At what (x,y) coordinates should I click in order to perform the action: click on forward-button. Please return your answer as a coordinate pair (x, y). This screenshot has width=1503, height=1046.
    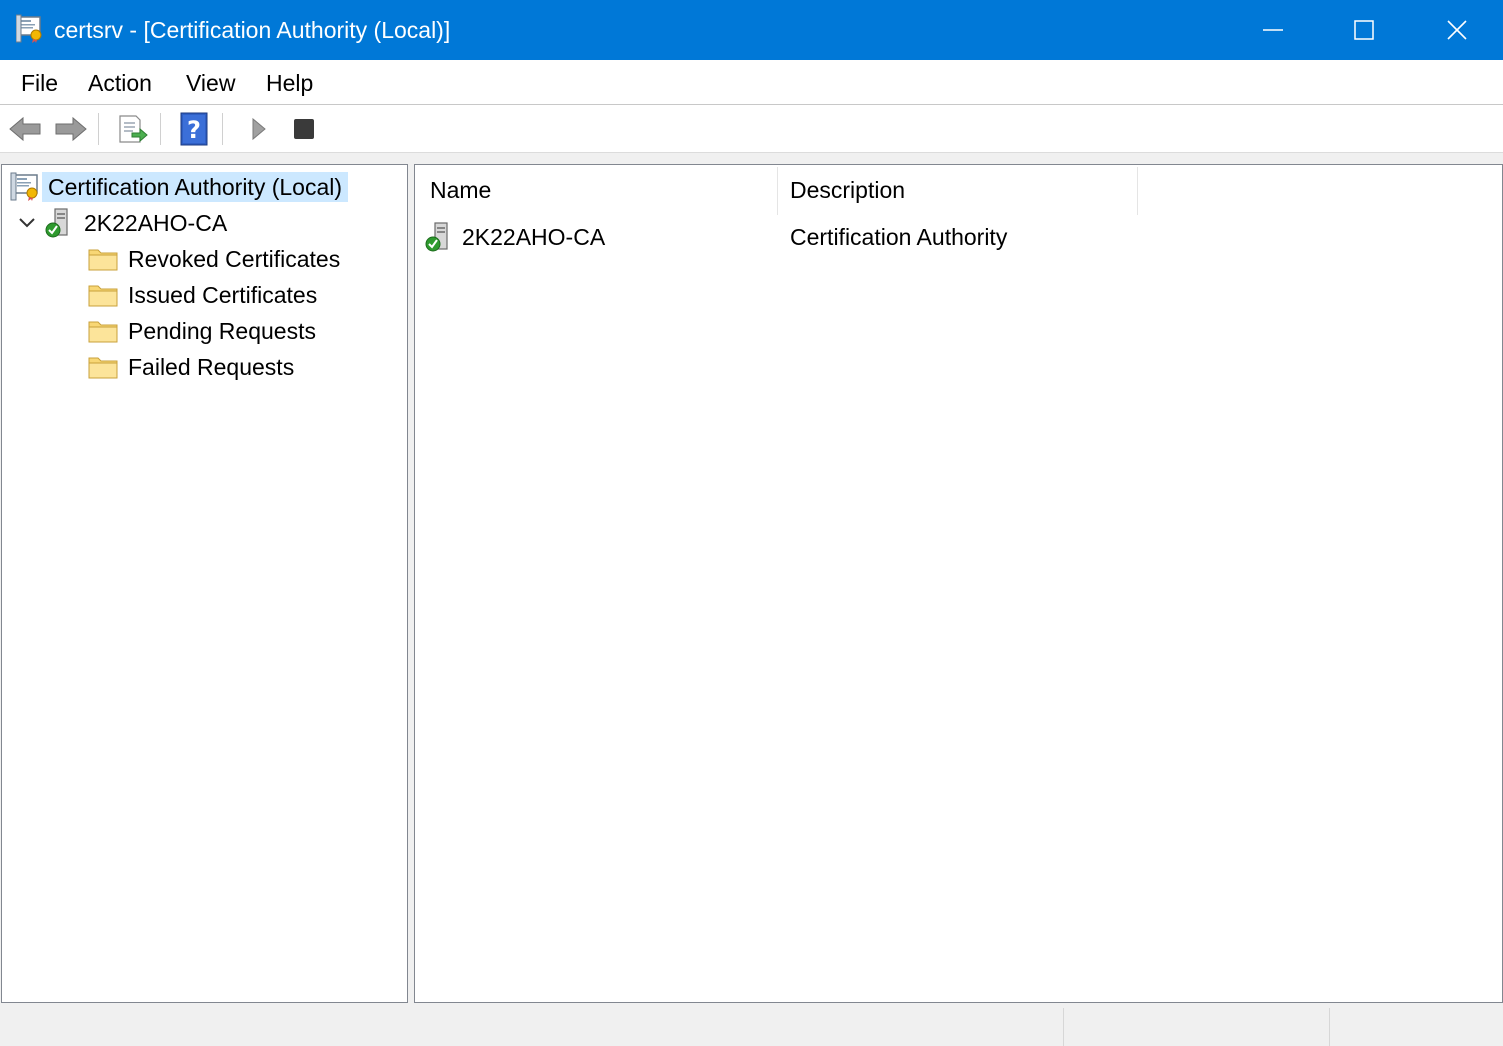
    Looking at the image, I should click on (71, 129).